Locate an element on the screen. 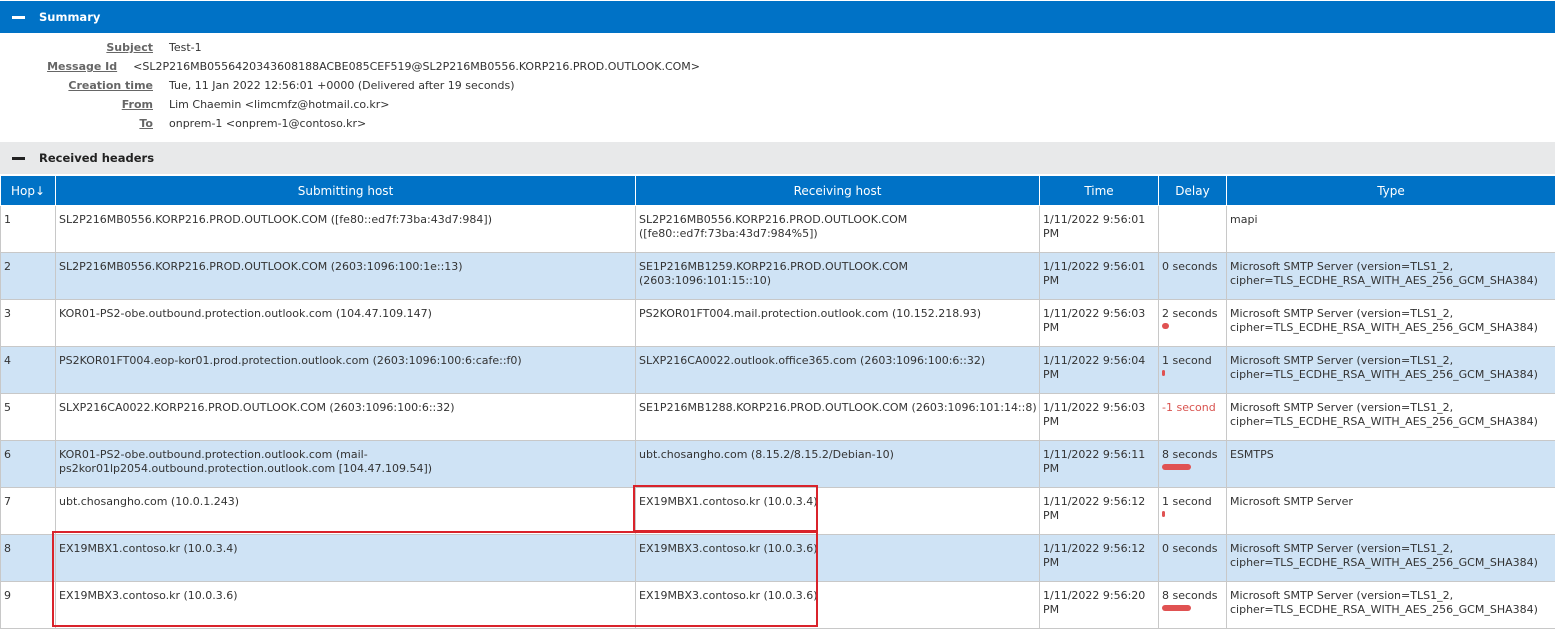  summary-row-subject: Subject Test-1 is located at coordinates (350, 47).